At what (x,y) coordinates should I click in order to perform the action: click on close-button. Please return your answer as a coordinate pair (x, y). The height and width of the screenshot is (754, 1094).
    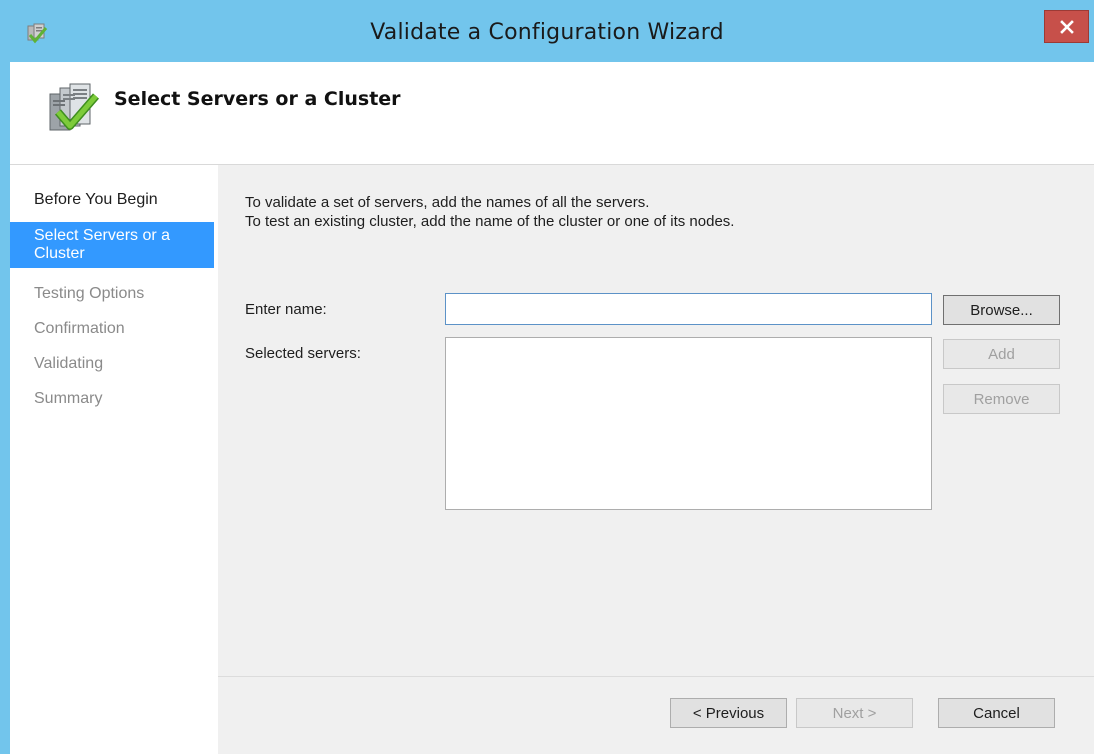
    Looking at the image, I should click on (1066, 26).